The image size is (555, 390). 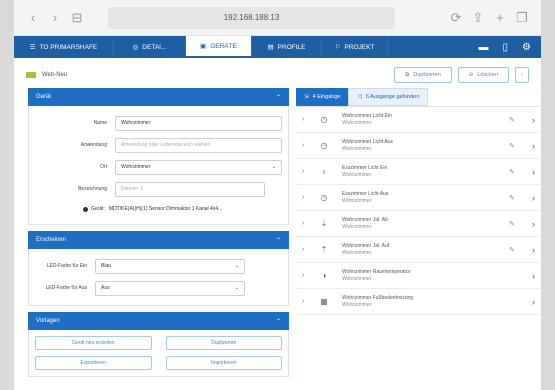 What do you see at coordinates (421, 145) in the screenshot?
I see `item-text: Wohnzimmer Licht Aus Wohnzimmer` at bounding box center [421, 145].